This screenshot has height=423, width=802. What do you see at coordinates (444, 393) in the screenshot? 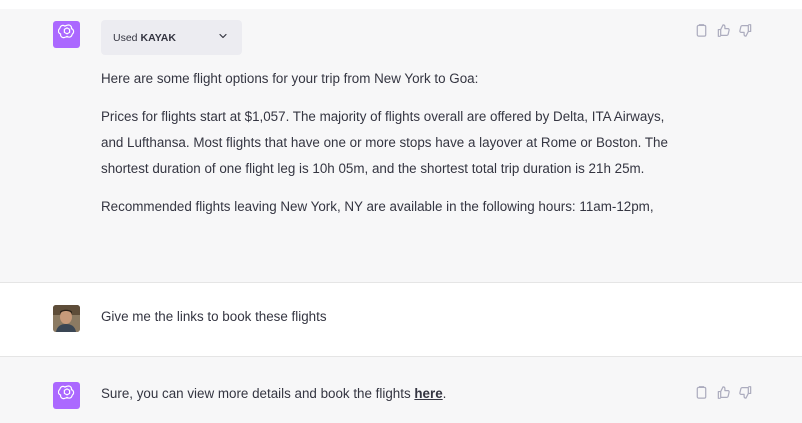
I see `message-text-after: .` at bounding box center [444, 393].